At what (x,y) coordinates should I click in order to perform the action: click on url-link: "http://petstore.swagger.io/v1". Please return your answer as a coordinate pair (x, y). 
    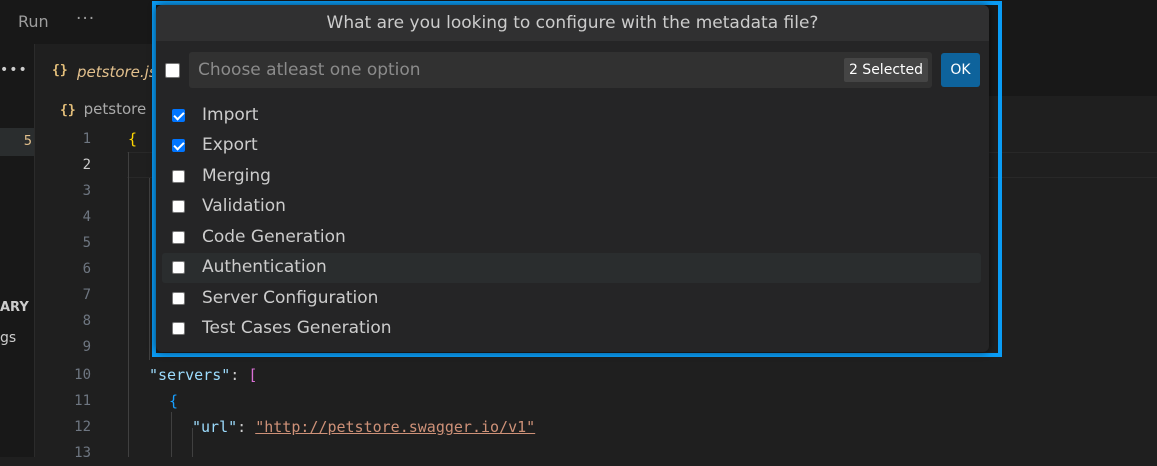
    Looking at the image, I should click on (395, 427).